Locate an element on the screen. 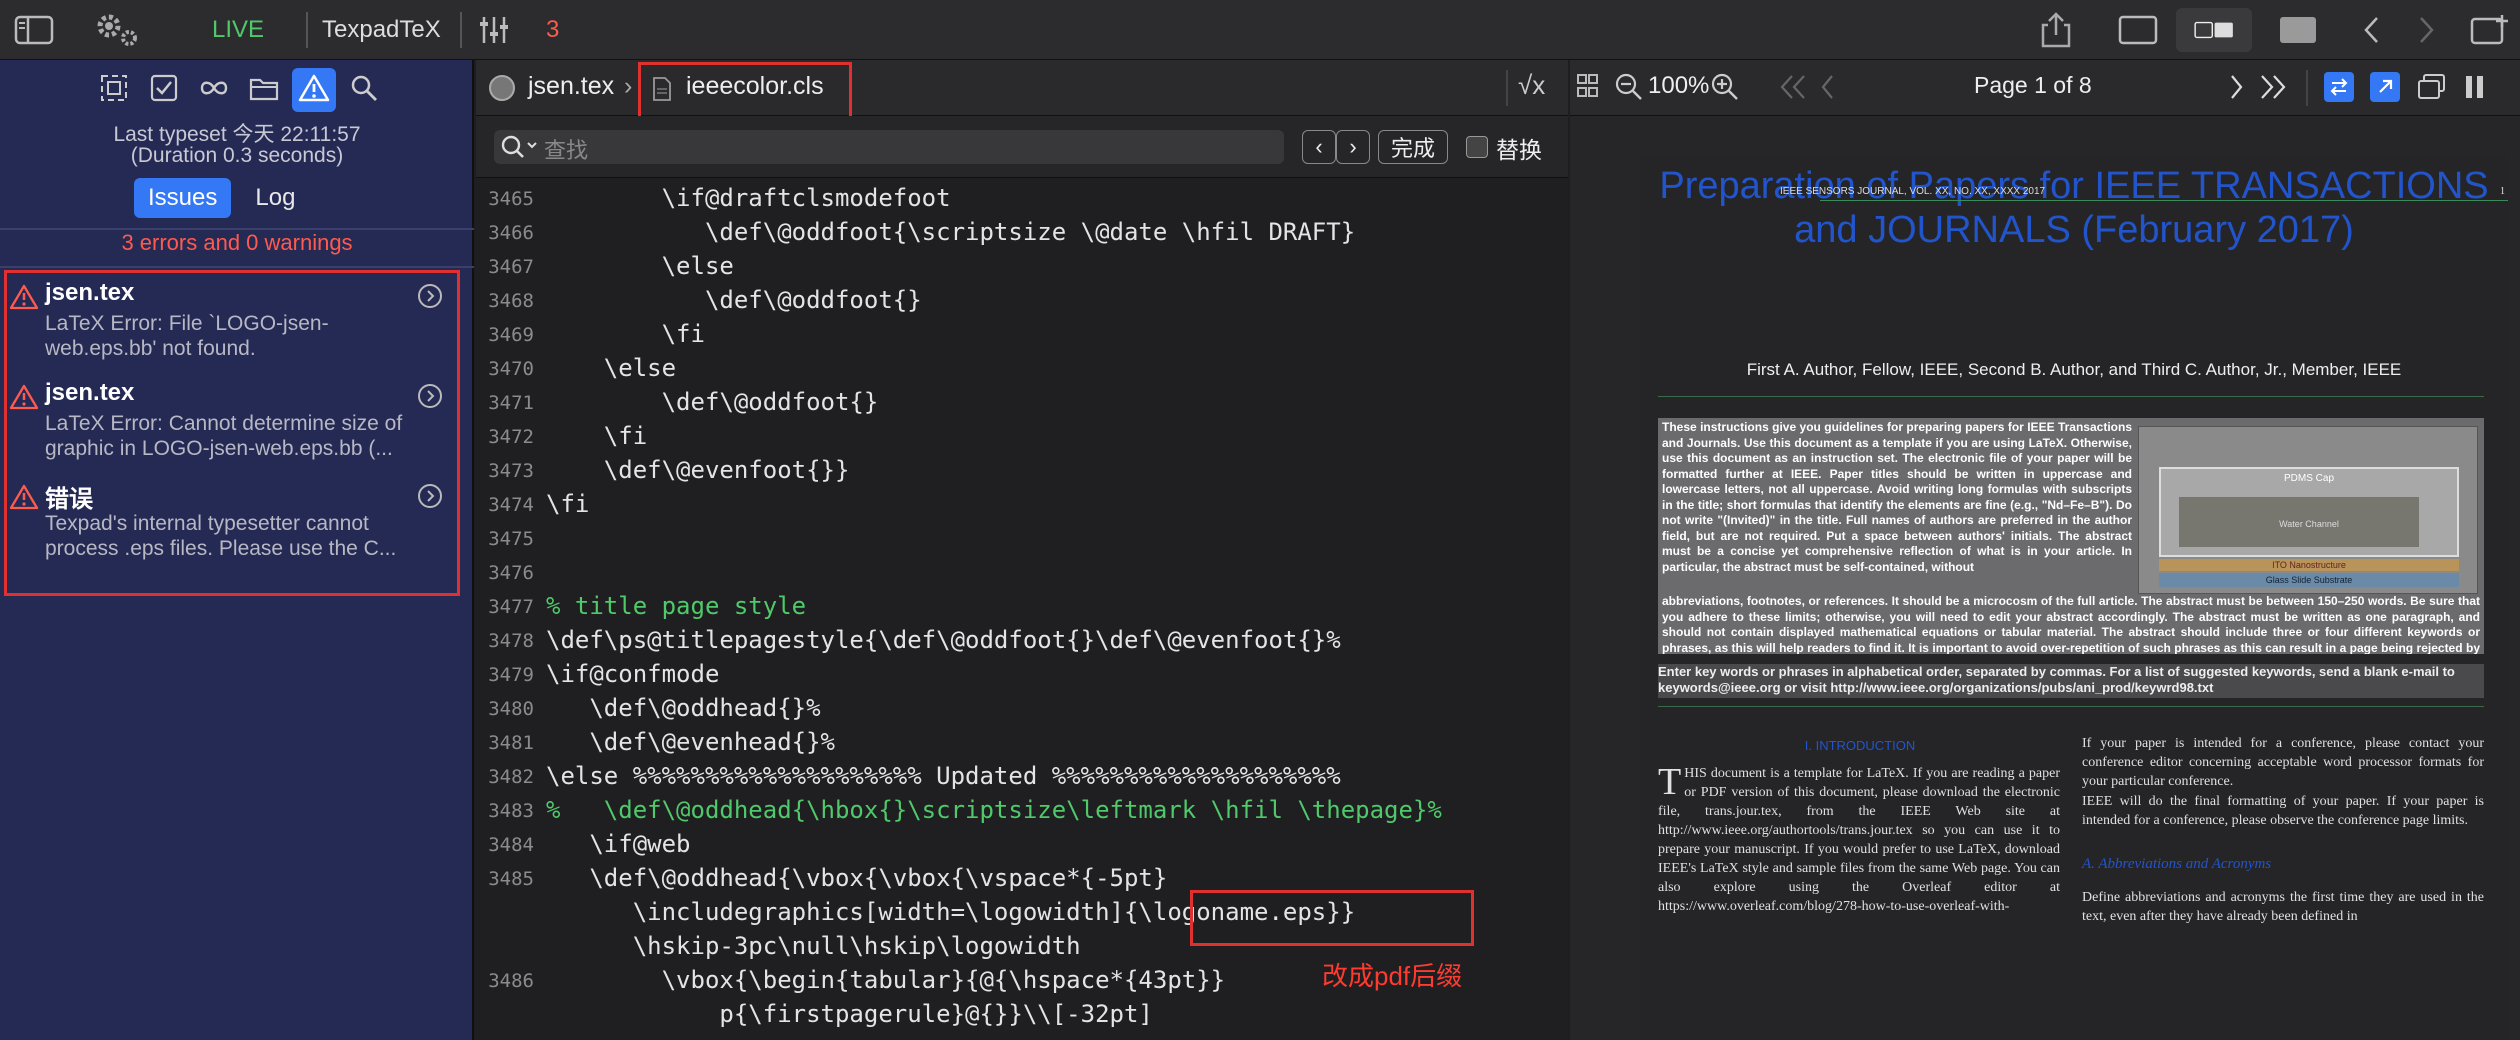  find-next-button: › is located at coordinates (1353, 147).